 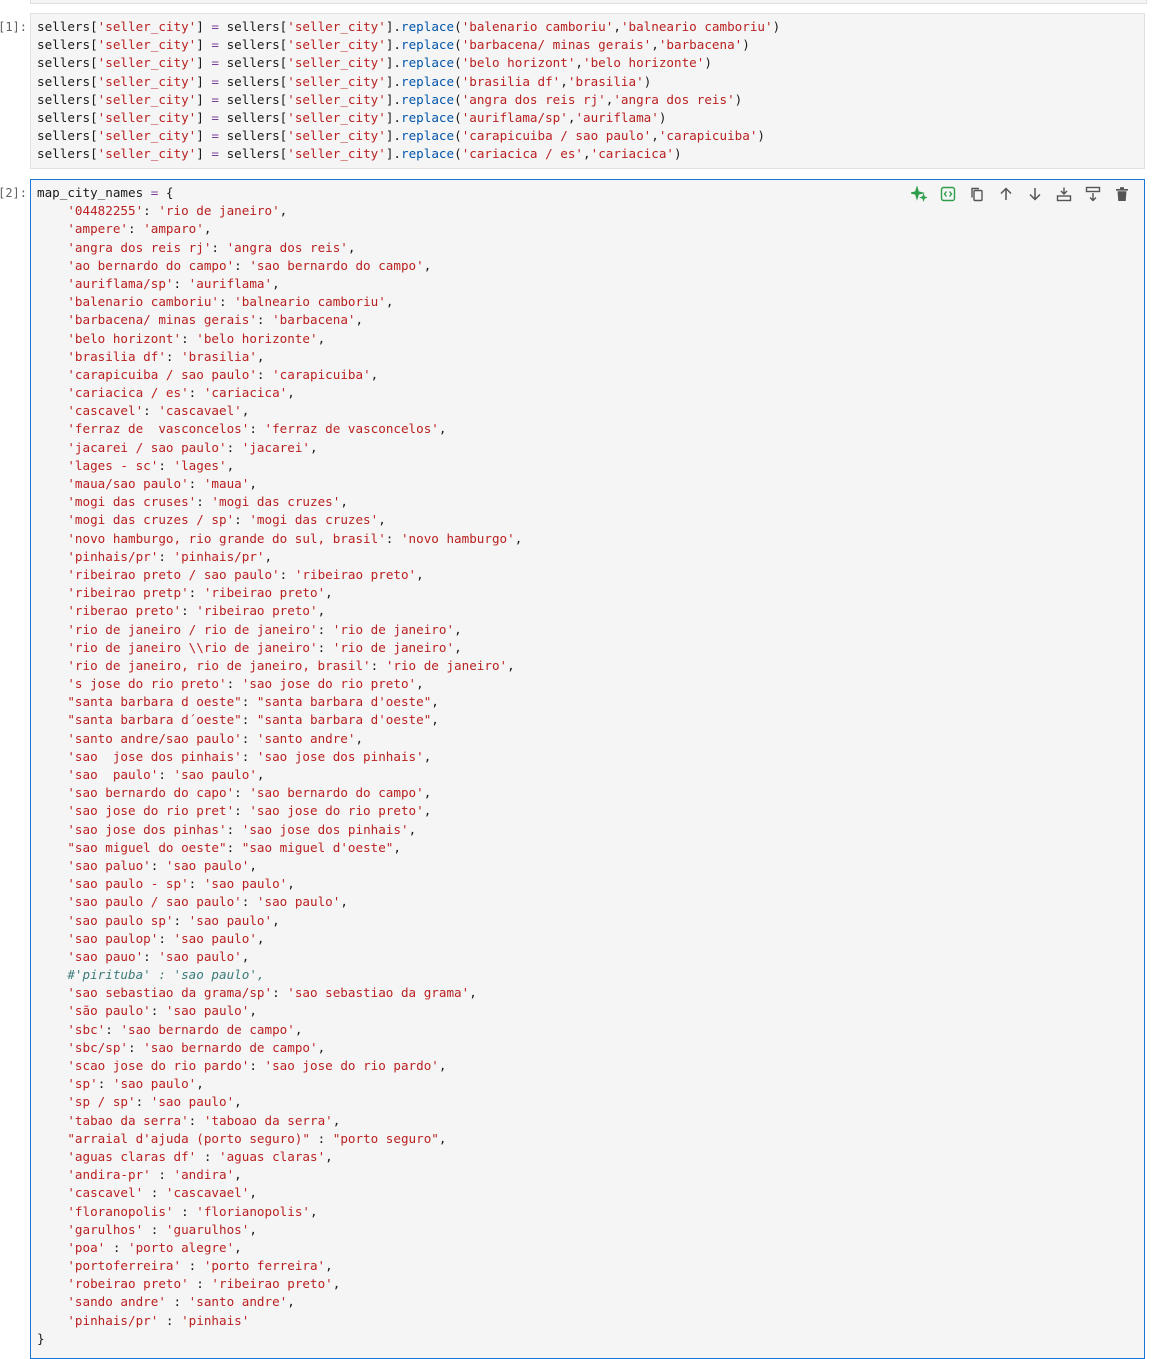 I want to click on code-token-str: 'ferraz de vasconcelos', so click(x=351, y=429).